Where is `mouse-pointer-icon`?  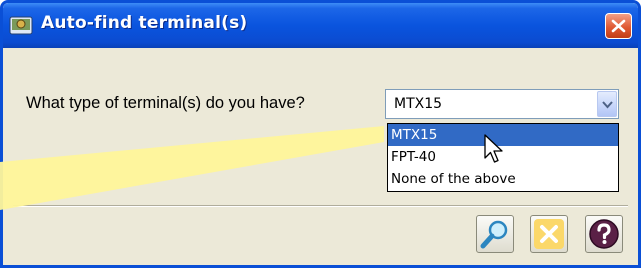 mouse-pointer-icon is located at coordinates (493, 148).